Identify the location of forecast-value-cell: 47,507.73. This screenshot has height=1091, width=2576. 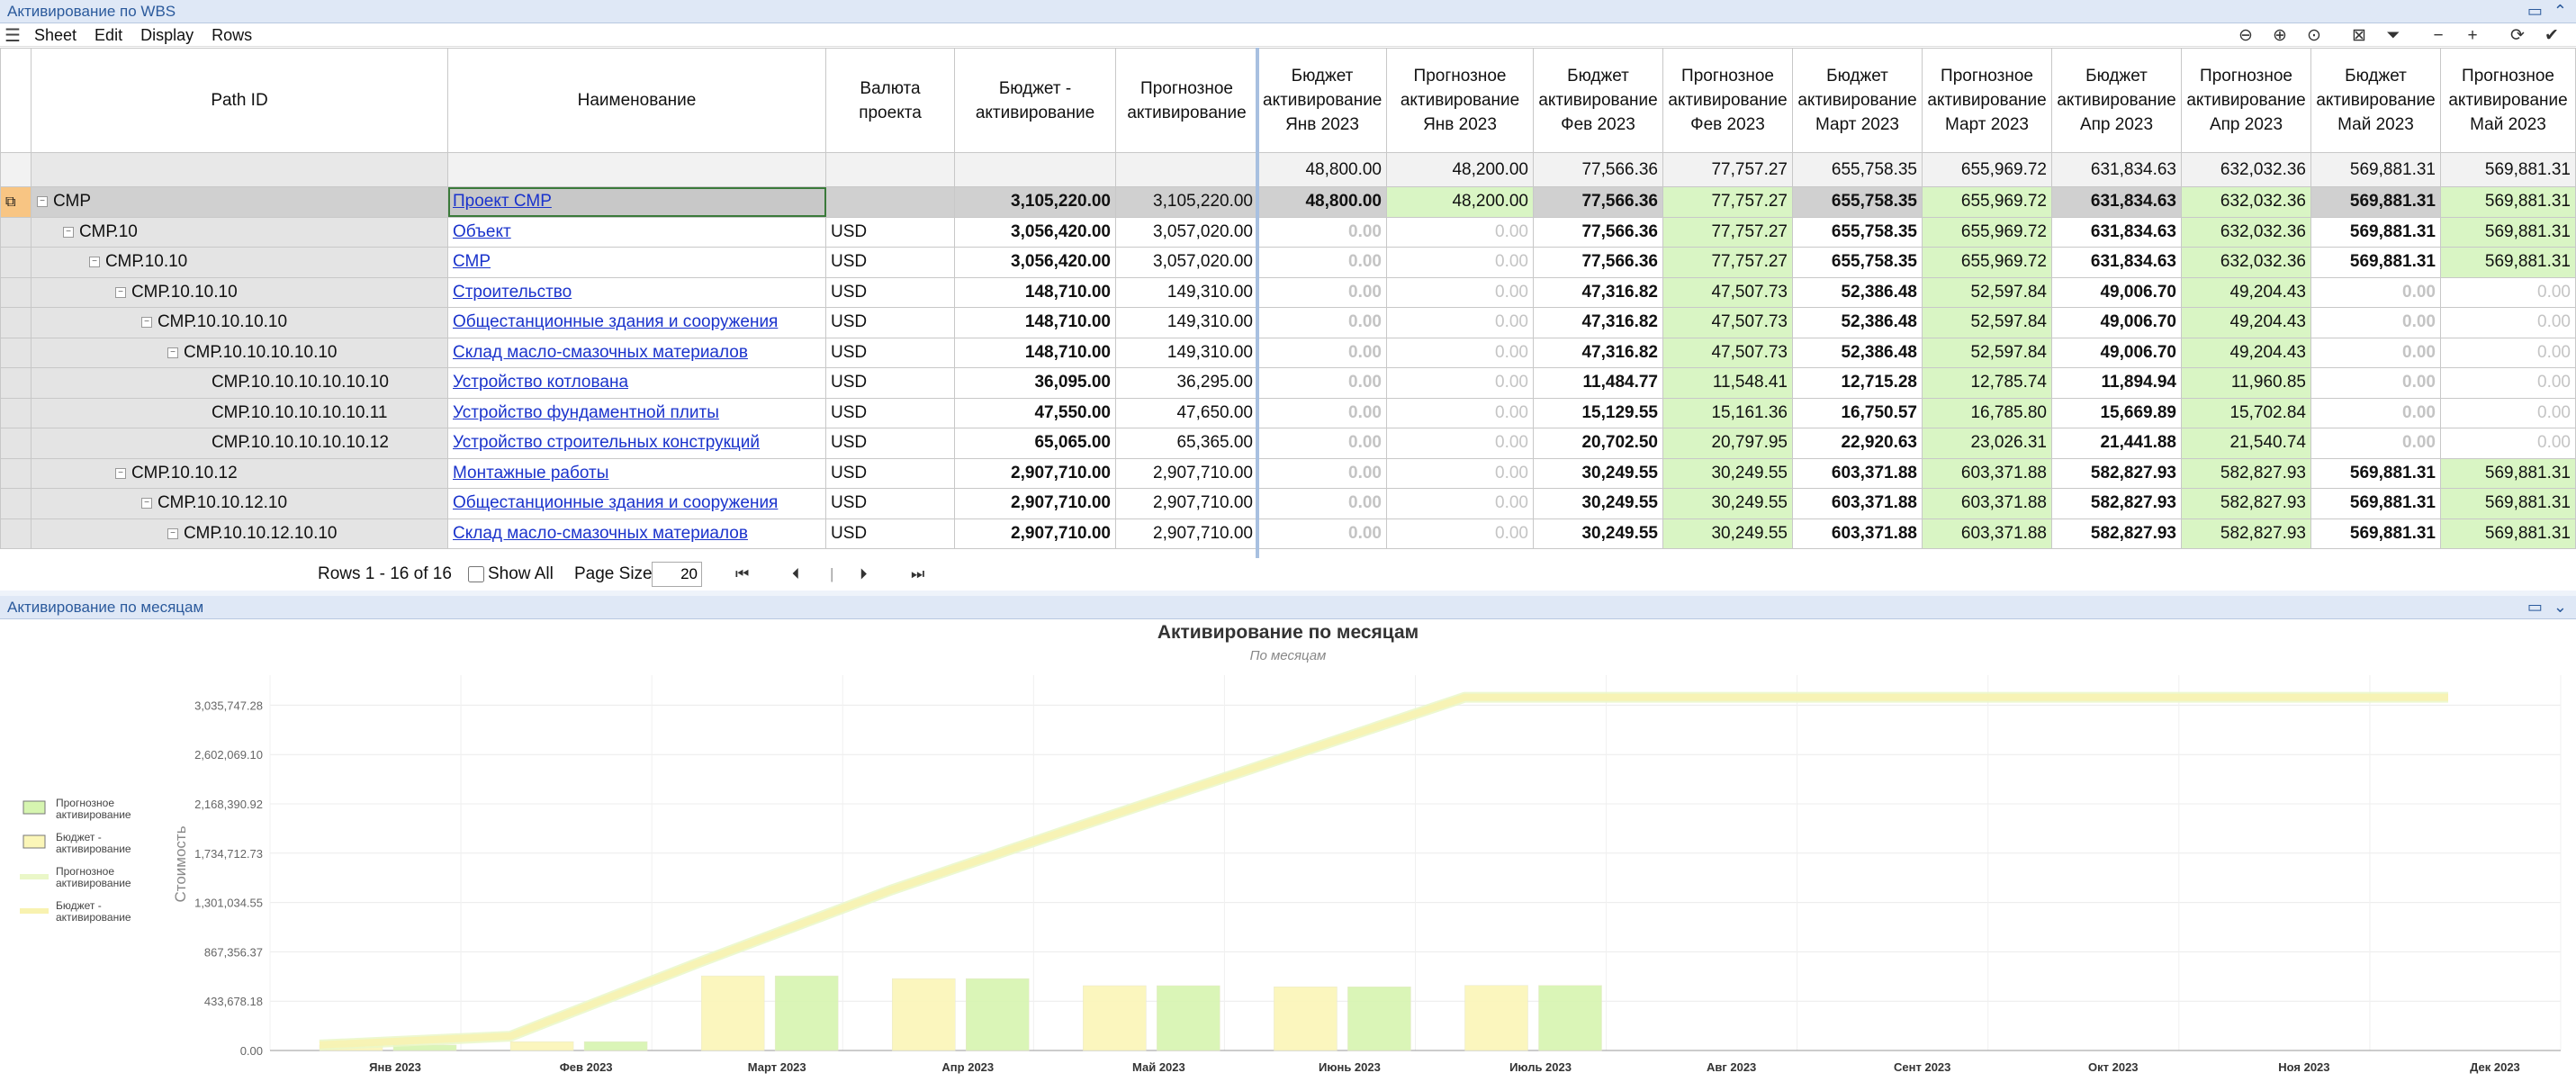
(1727, 352).